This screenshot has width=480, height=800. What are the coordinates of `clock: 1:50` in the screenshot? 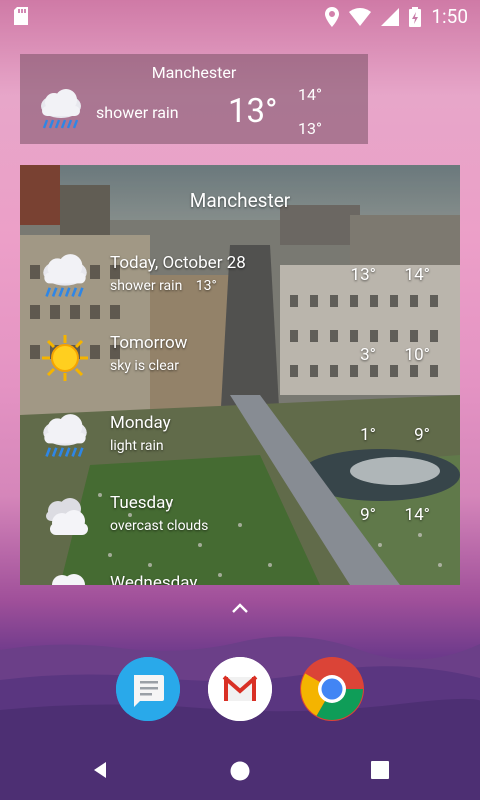 It's located at (449, 16).